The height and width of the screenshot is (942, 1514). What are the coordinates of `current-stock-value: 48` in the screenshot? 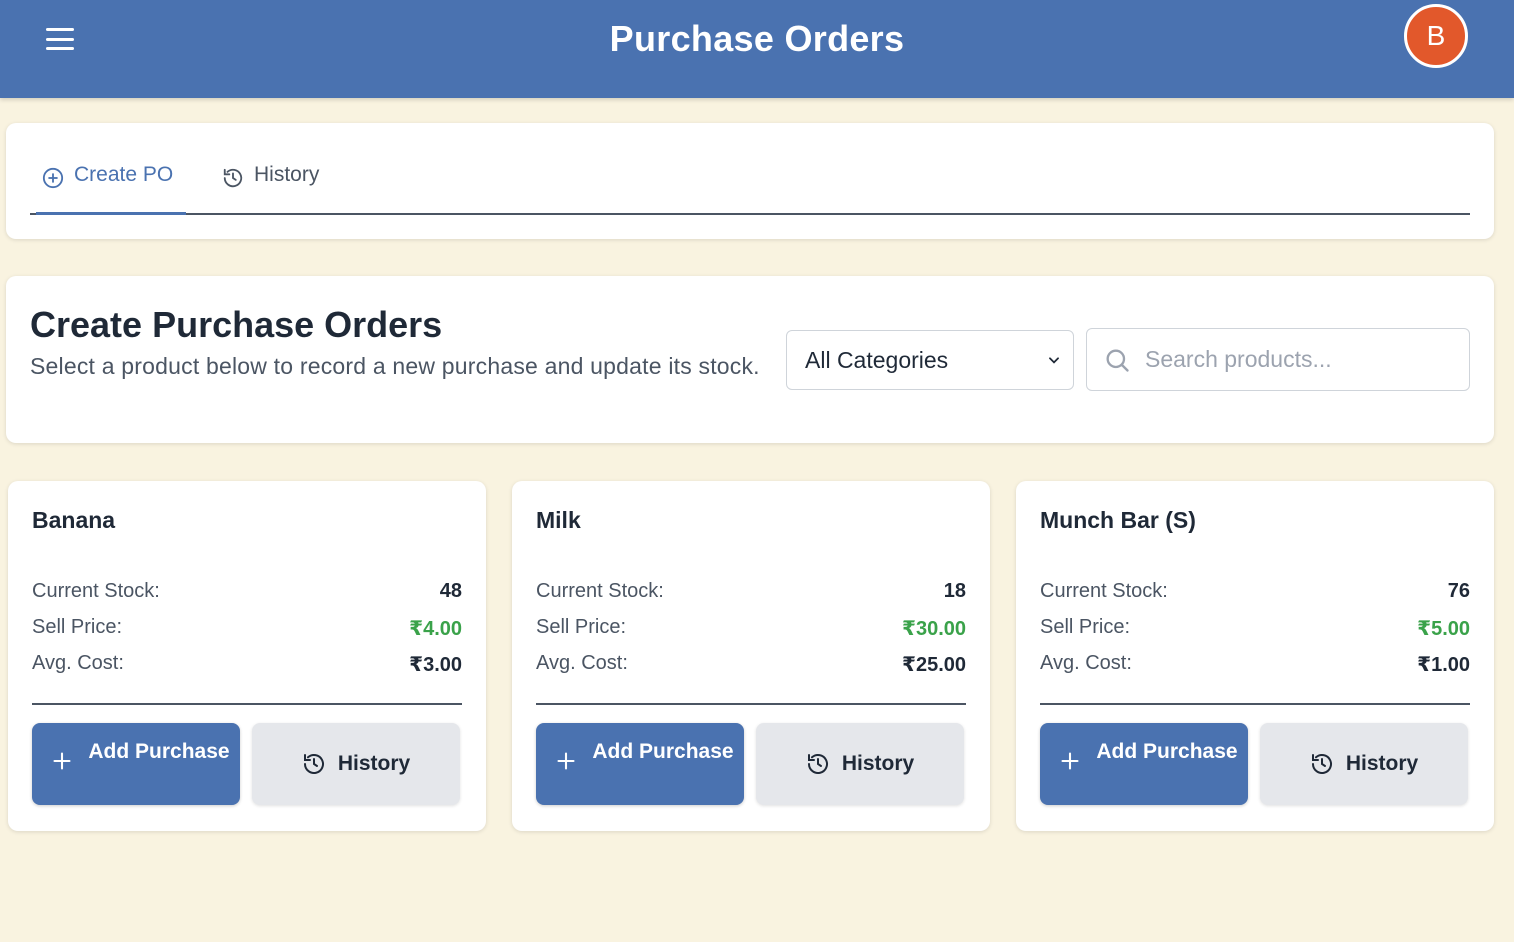 It's located at (450, 591).